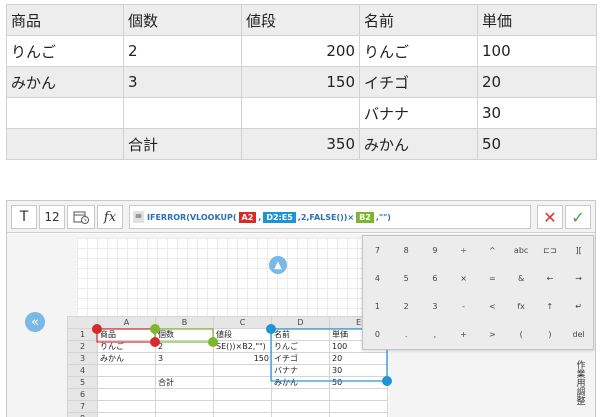 The width and height of the screenshot is (600, 417). Describe the element at coordinates (578, 217) in the screenshot. I see `confirm-button: ✓` at that location.